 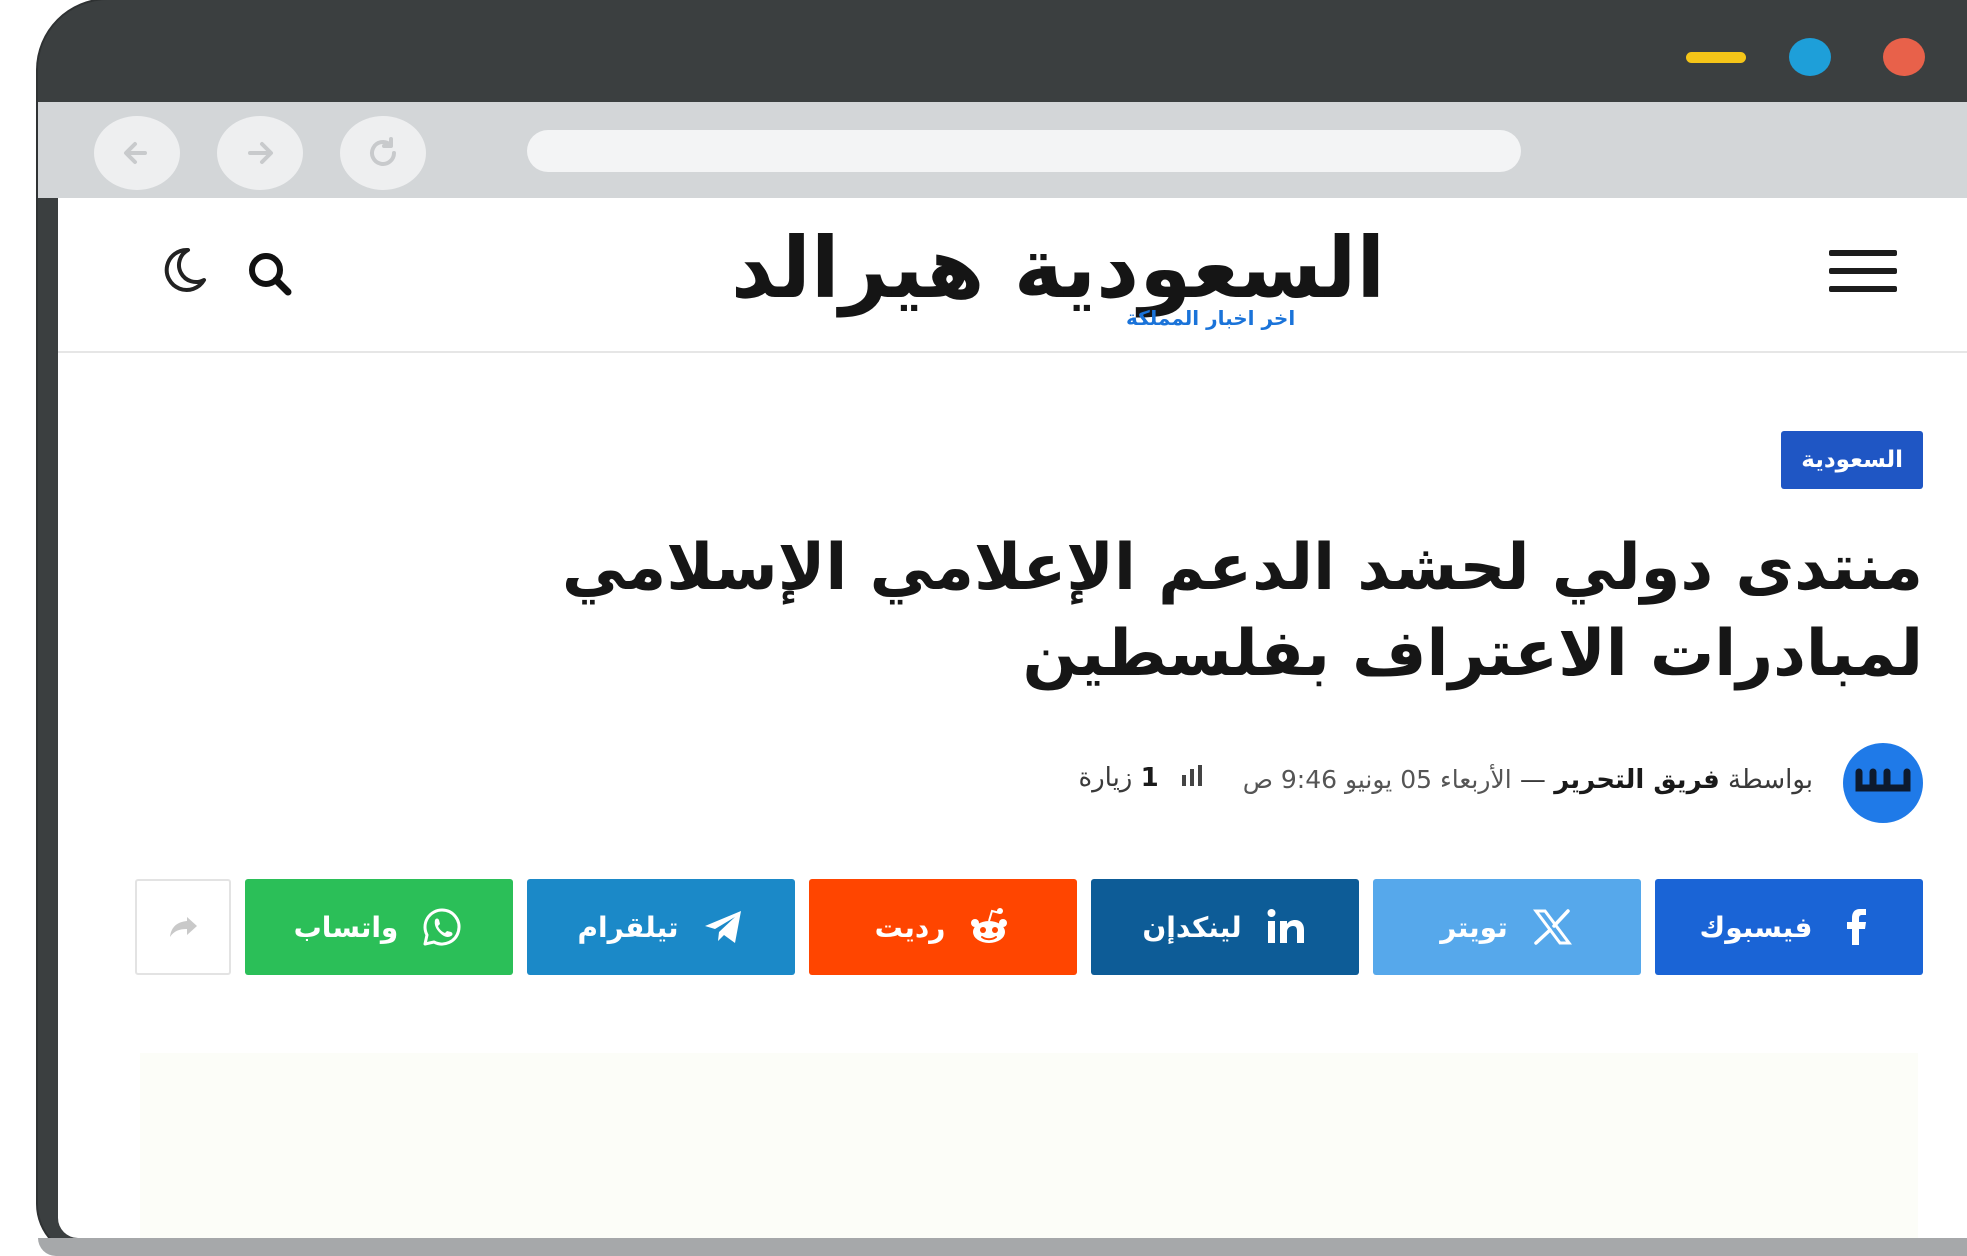 I want to click on arrow-left-icon, so click(x=135, y=153).